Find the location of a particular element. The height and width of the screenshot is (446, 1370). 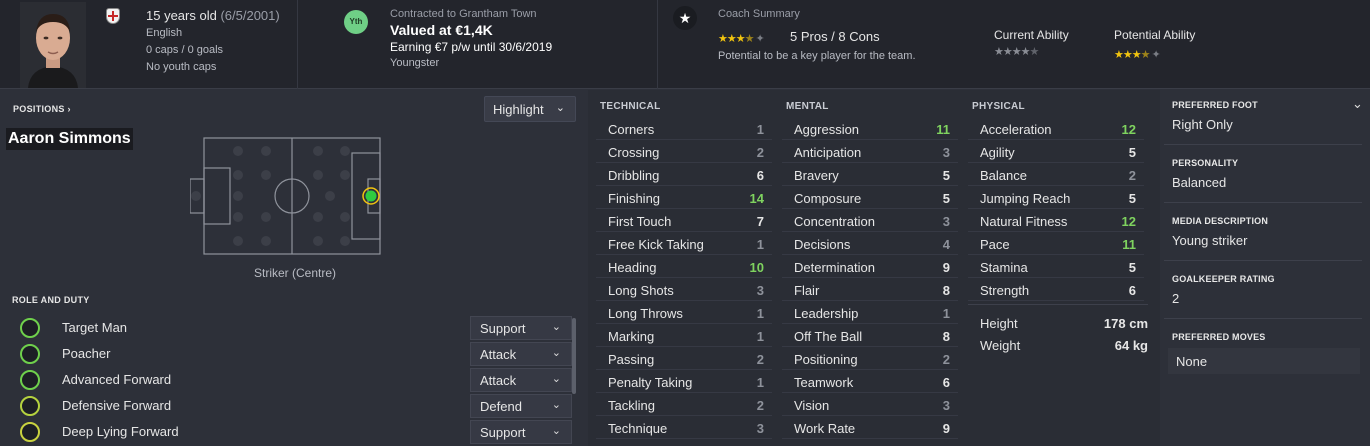

attribute-name: Work Rate is located at coordinates (825, 428).